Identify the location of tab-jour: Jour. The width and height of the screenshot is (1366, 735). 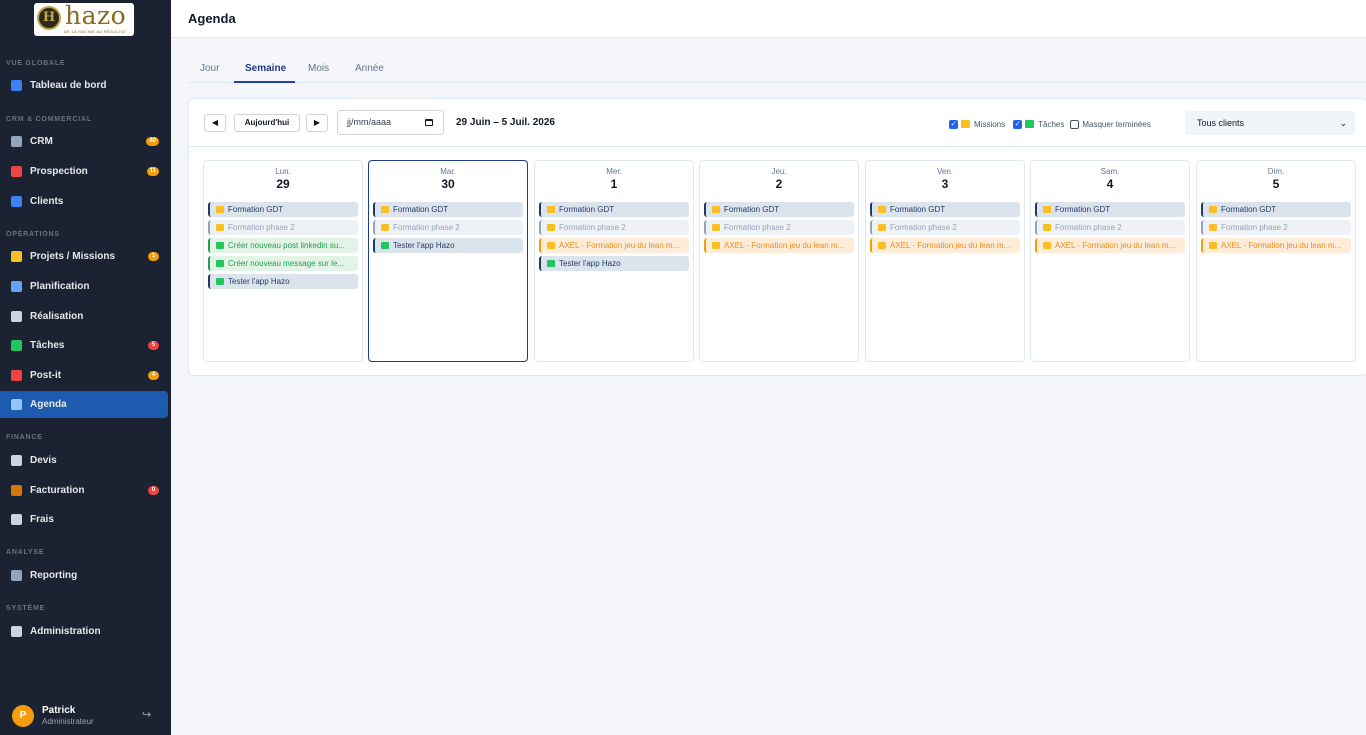
(209, 68).